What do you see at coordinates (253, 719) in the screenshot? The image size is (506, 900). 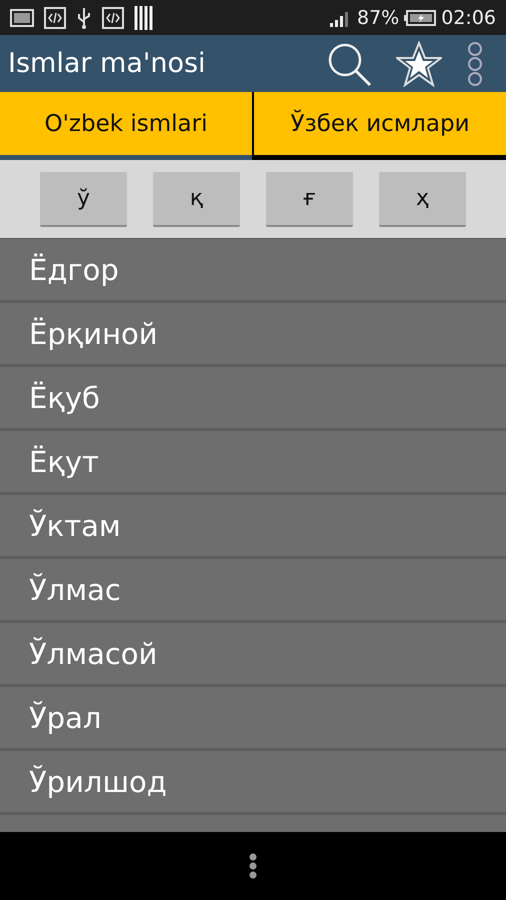 I see `name-item: Ўрал` at bounding box center [253, 719].